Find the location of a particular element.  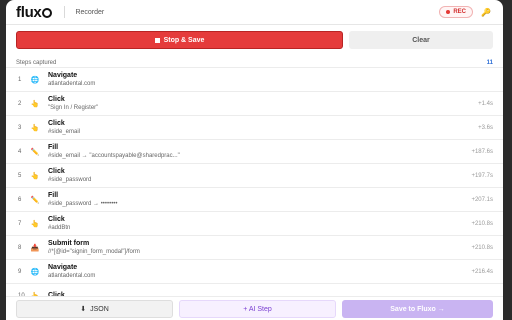

step-time: +207.1s is located at coordinates (482, 199).